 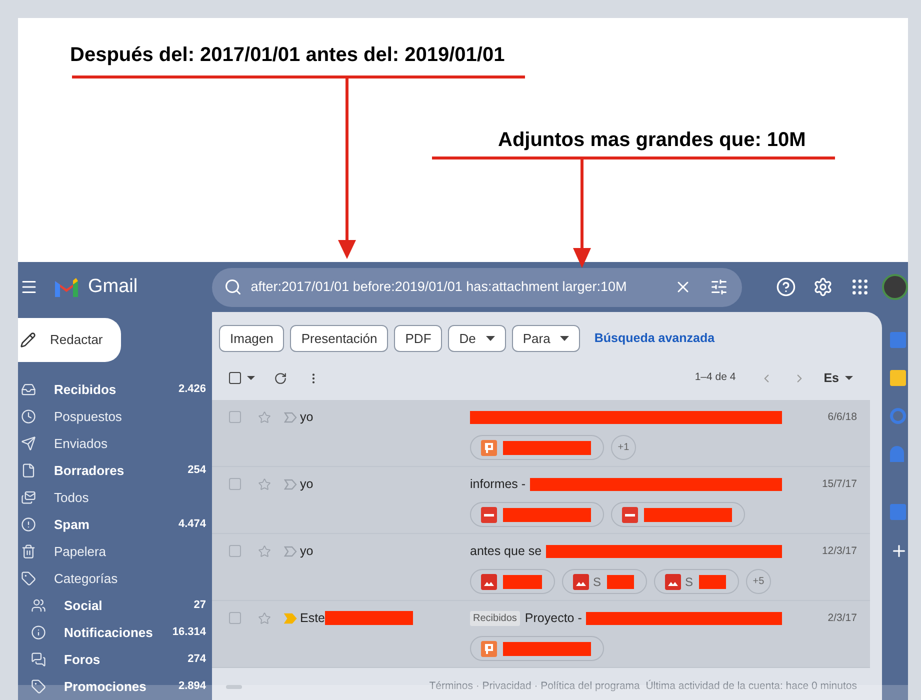 What do you see at coordinates (498, 484) in the screenshot?
I see `subject-text: informes -` at bounding box center [498, 484].